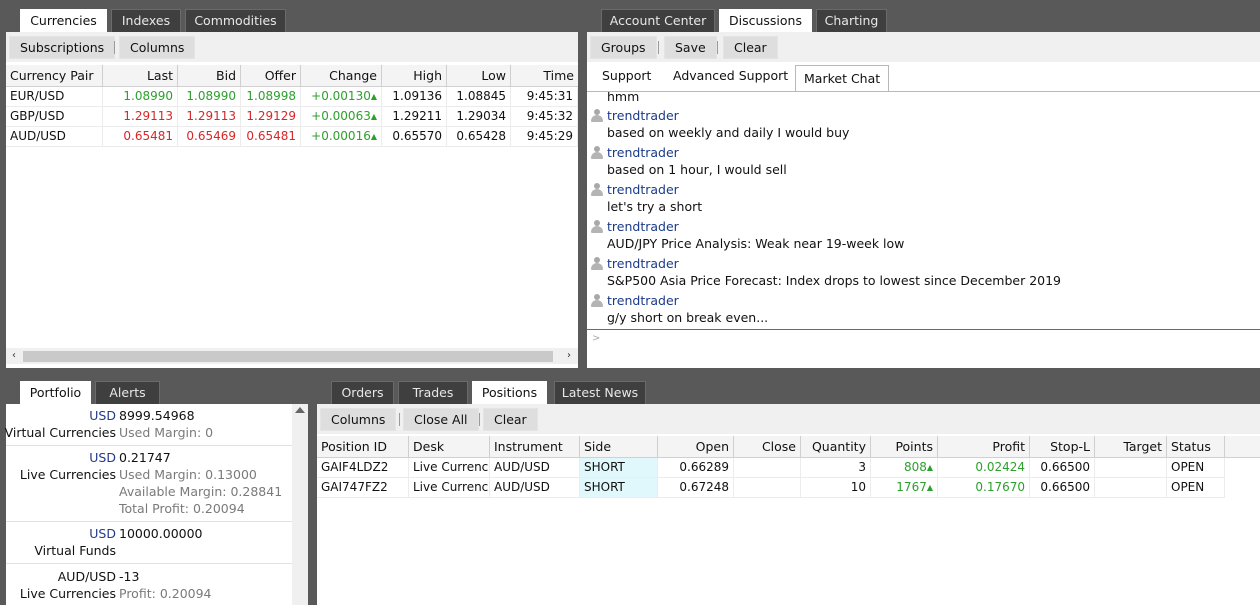  What do you see at coordinates (140, 117) in the screenshot?
I see `cell-last: 1.29113` at bounding box center [140, 117].